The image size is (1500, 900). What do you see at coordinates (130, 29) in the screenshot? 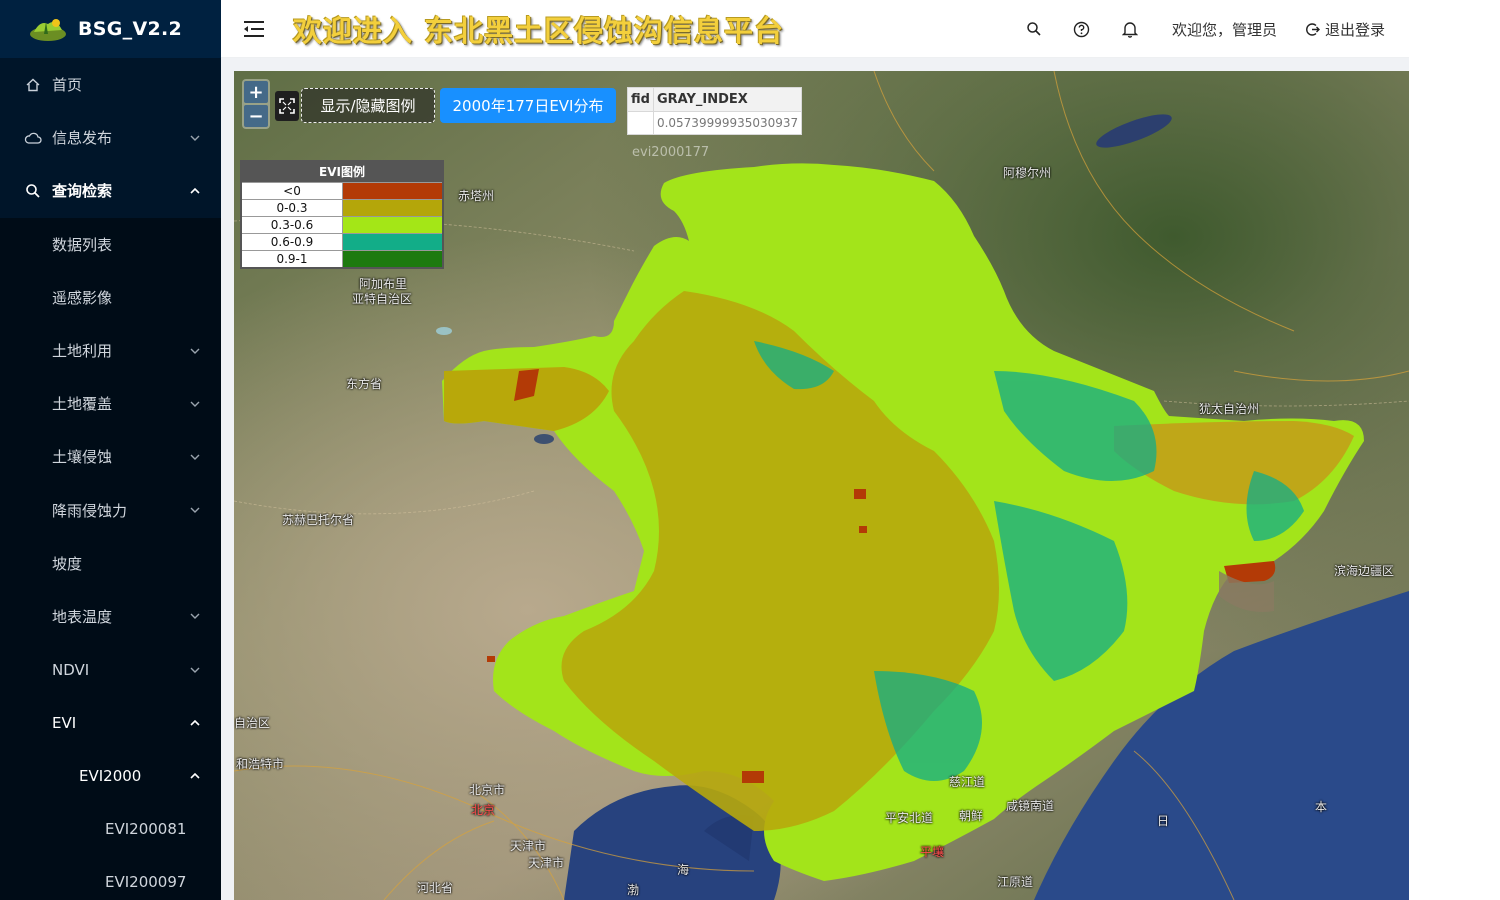
I see `app-name: BSG_V2.2` at bounding box center [130, 29].